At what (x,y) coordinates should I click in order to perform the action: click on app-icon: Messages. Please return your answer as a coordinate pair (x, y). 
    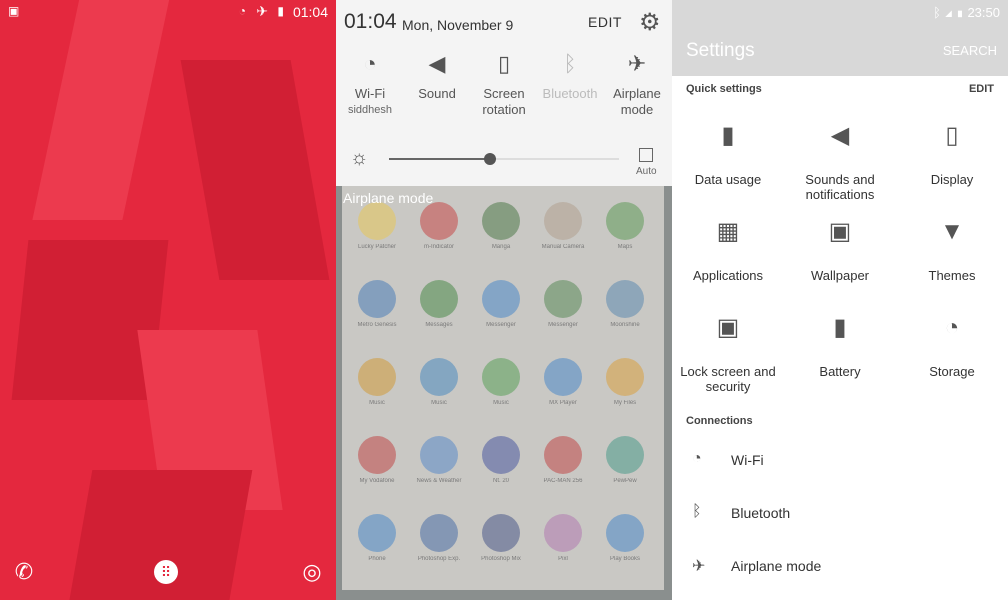
    Looking at the image, I should click on (439, 304).